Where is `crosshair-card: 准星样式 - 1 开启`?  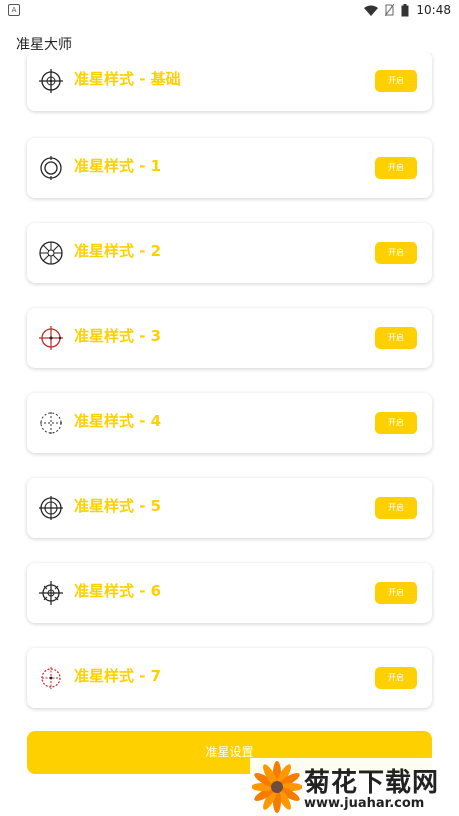
crosshair-card: 准星样式 - 1 开启 is located at coordinates (229, 168).